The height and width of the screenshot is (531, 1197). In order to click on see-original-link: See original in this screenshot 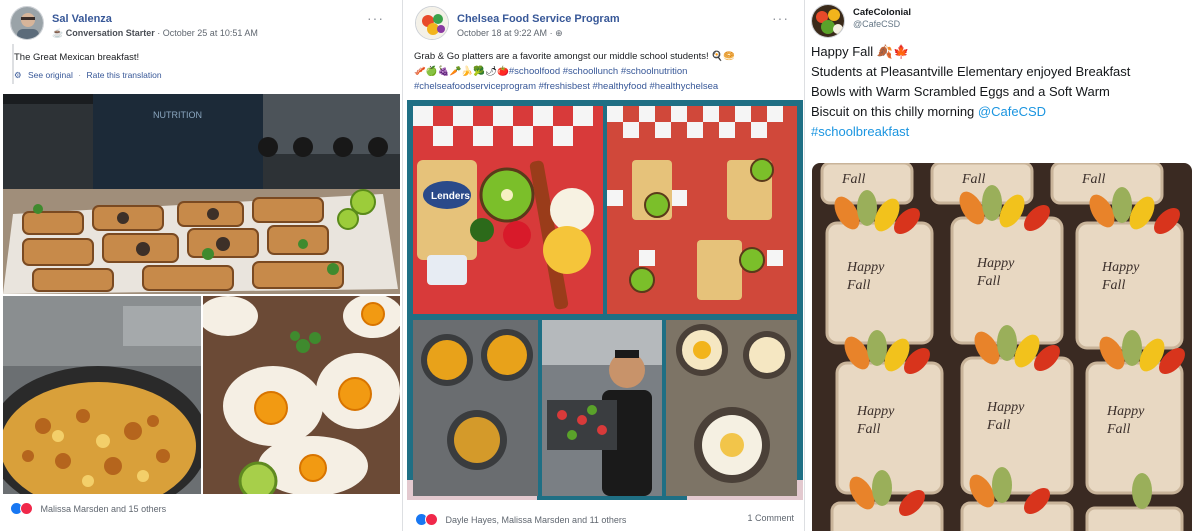, I will do `click(50, 75)`.